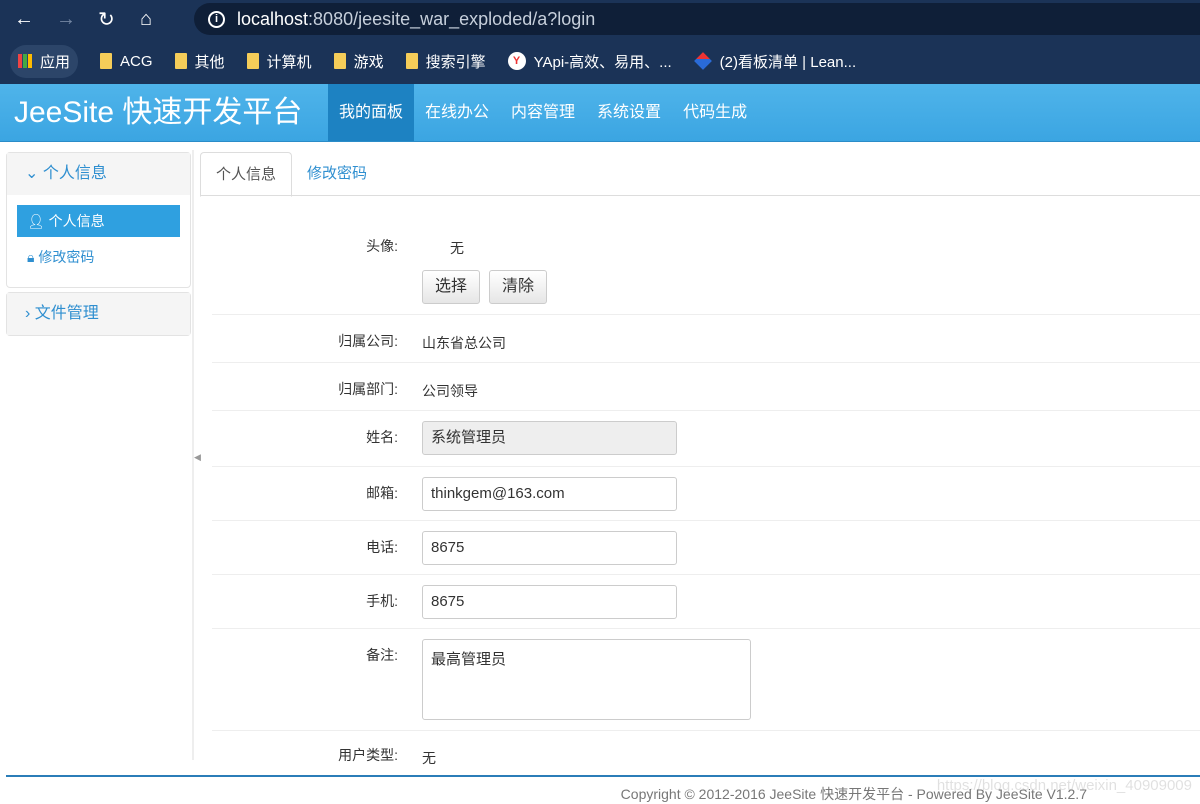  What do you see at coordinates (371, 112) in the screenshot?
I see `nav-dashboard: 我的面板` at bounding box center [371, 112].